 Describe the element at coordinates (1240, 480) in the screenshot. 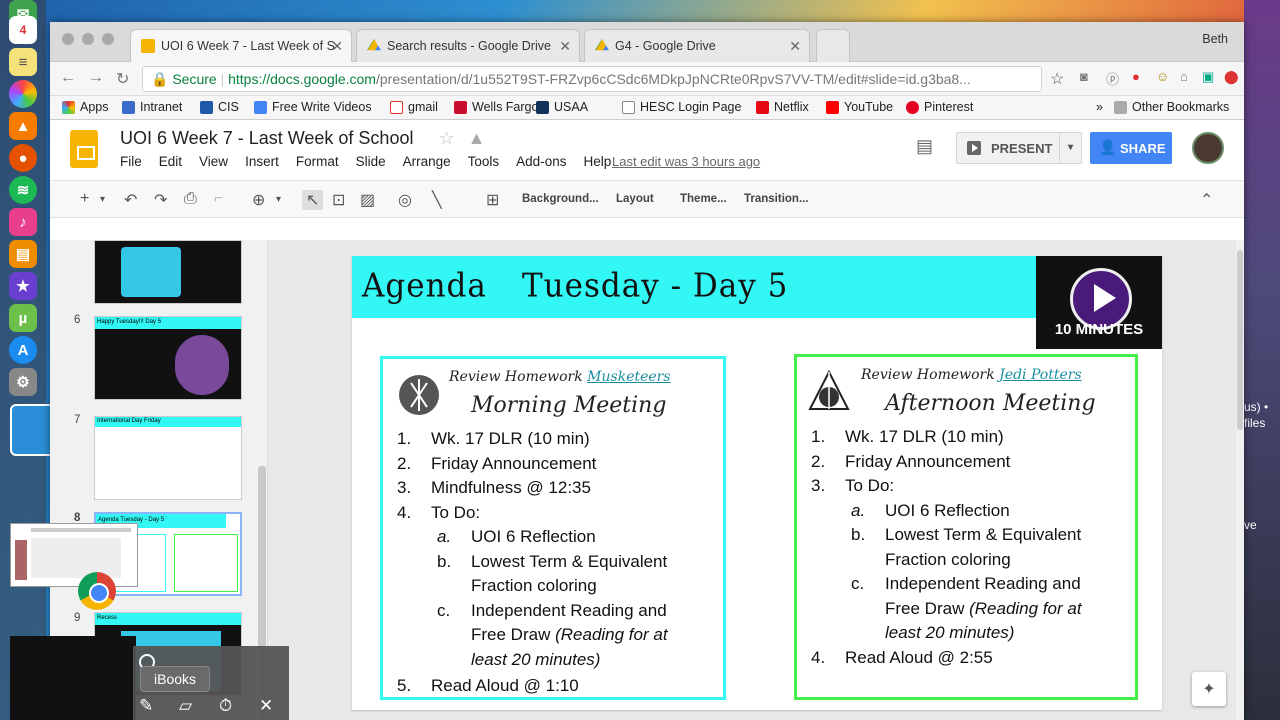

I see `canvas-scrollbar` at that location.